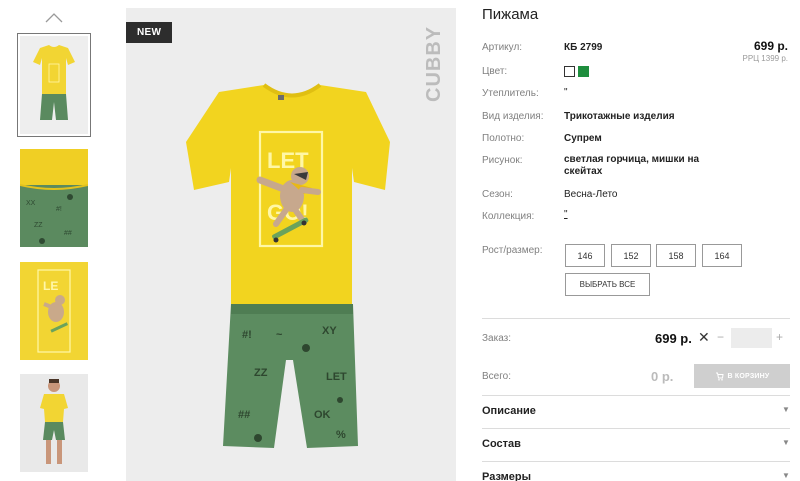 The height and width of the screenshot is (481, 800). I want to click on insulation-value: ", so click(566, 92).